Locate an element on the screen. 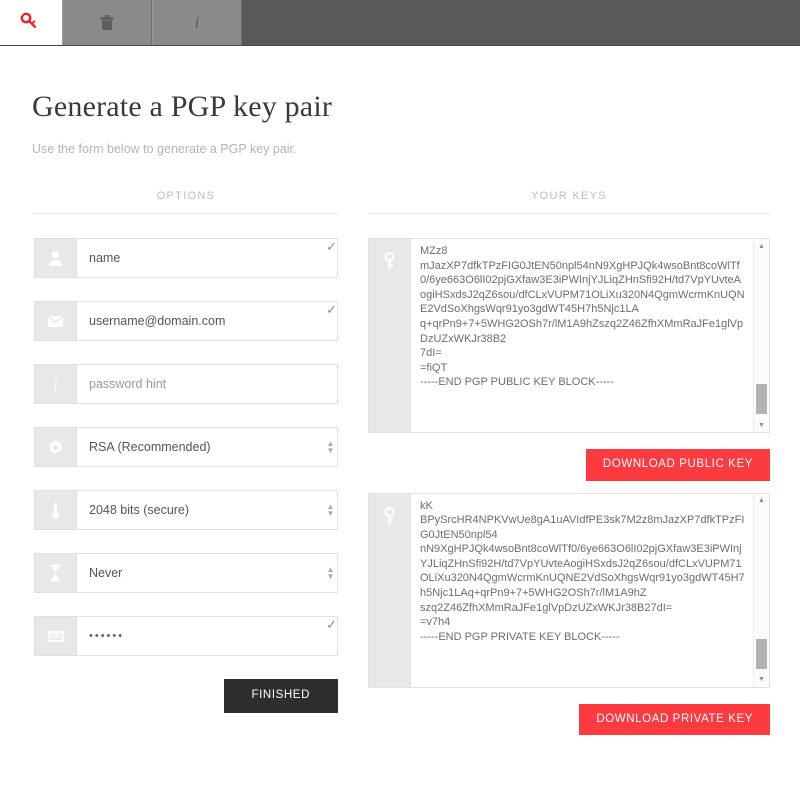  name-valid-check: ✓ is located at coordinates (331, 246).